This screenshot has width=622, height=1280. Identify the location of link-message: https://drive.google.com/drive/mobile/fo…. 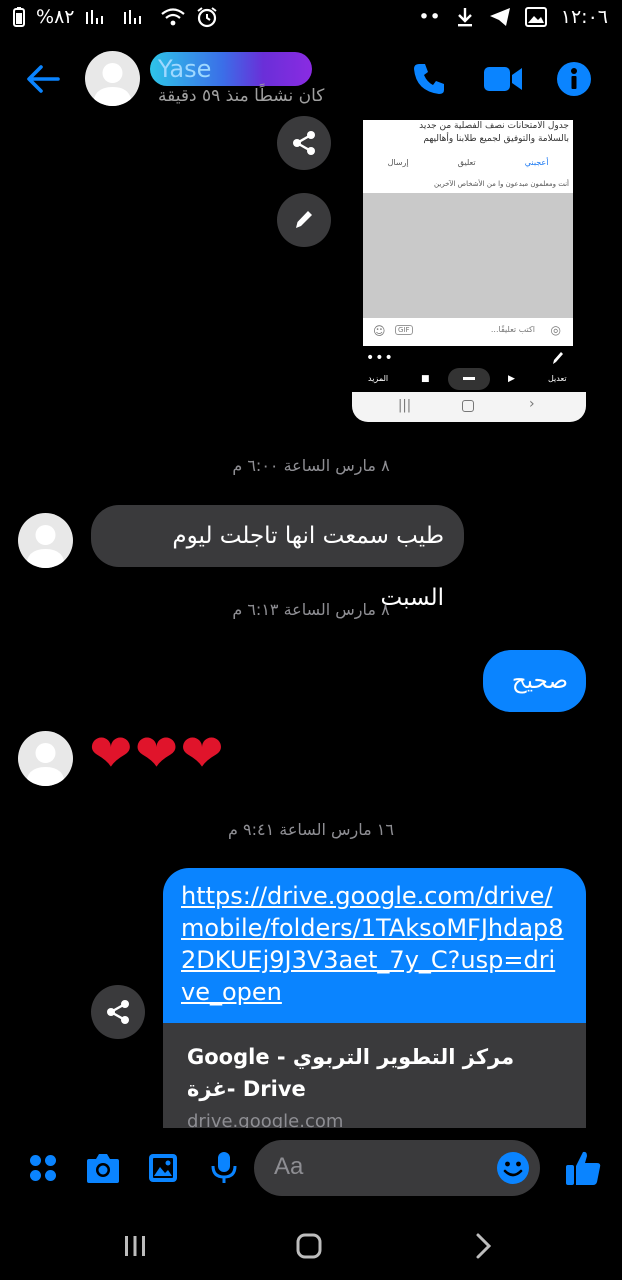
(374, 999).